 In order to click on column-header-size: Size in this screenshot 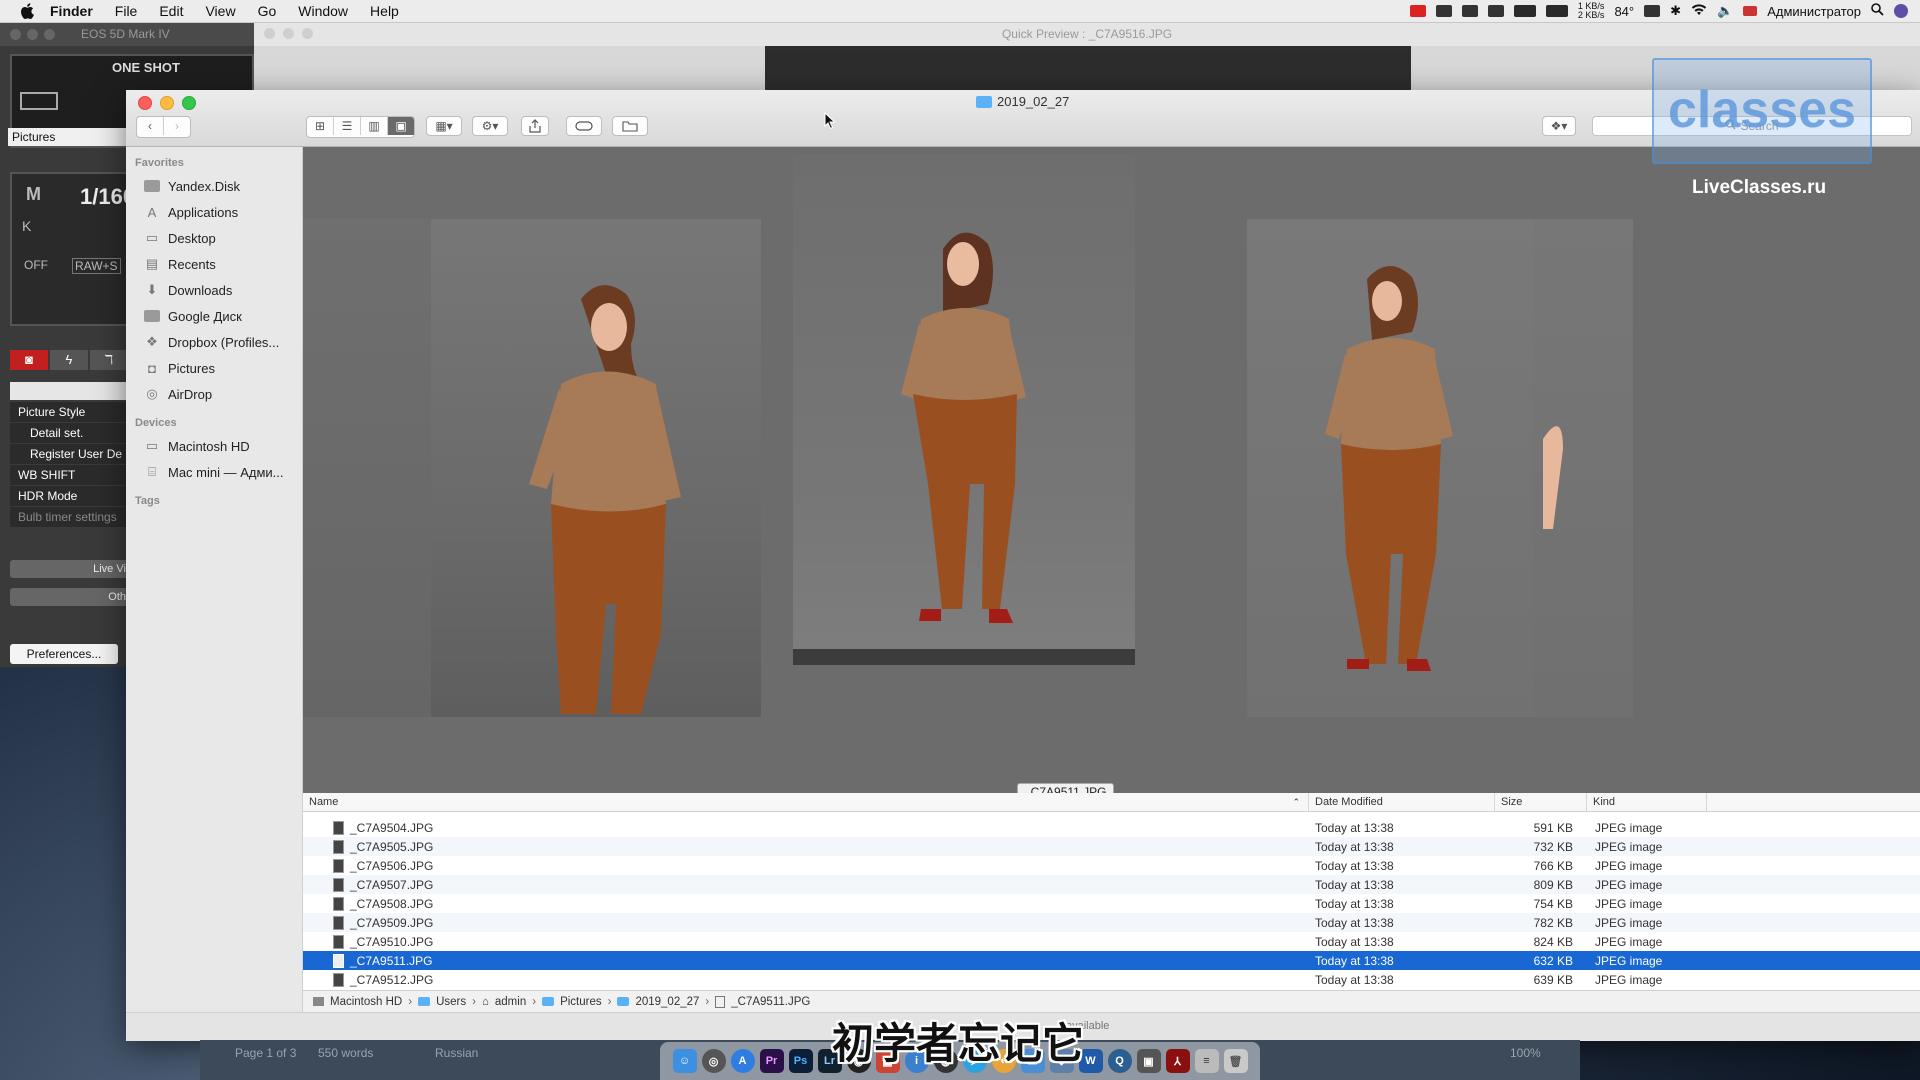, I will do `click(1541, 802)`.